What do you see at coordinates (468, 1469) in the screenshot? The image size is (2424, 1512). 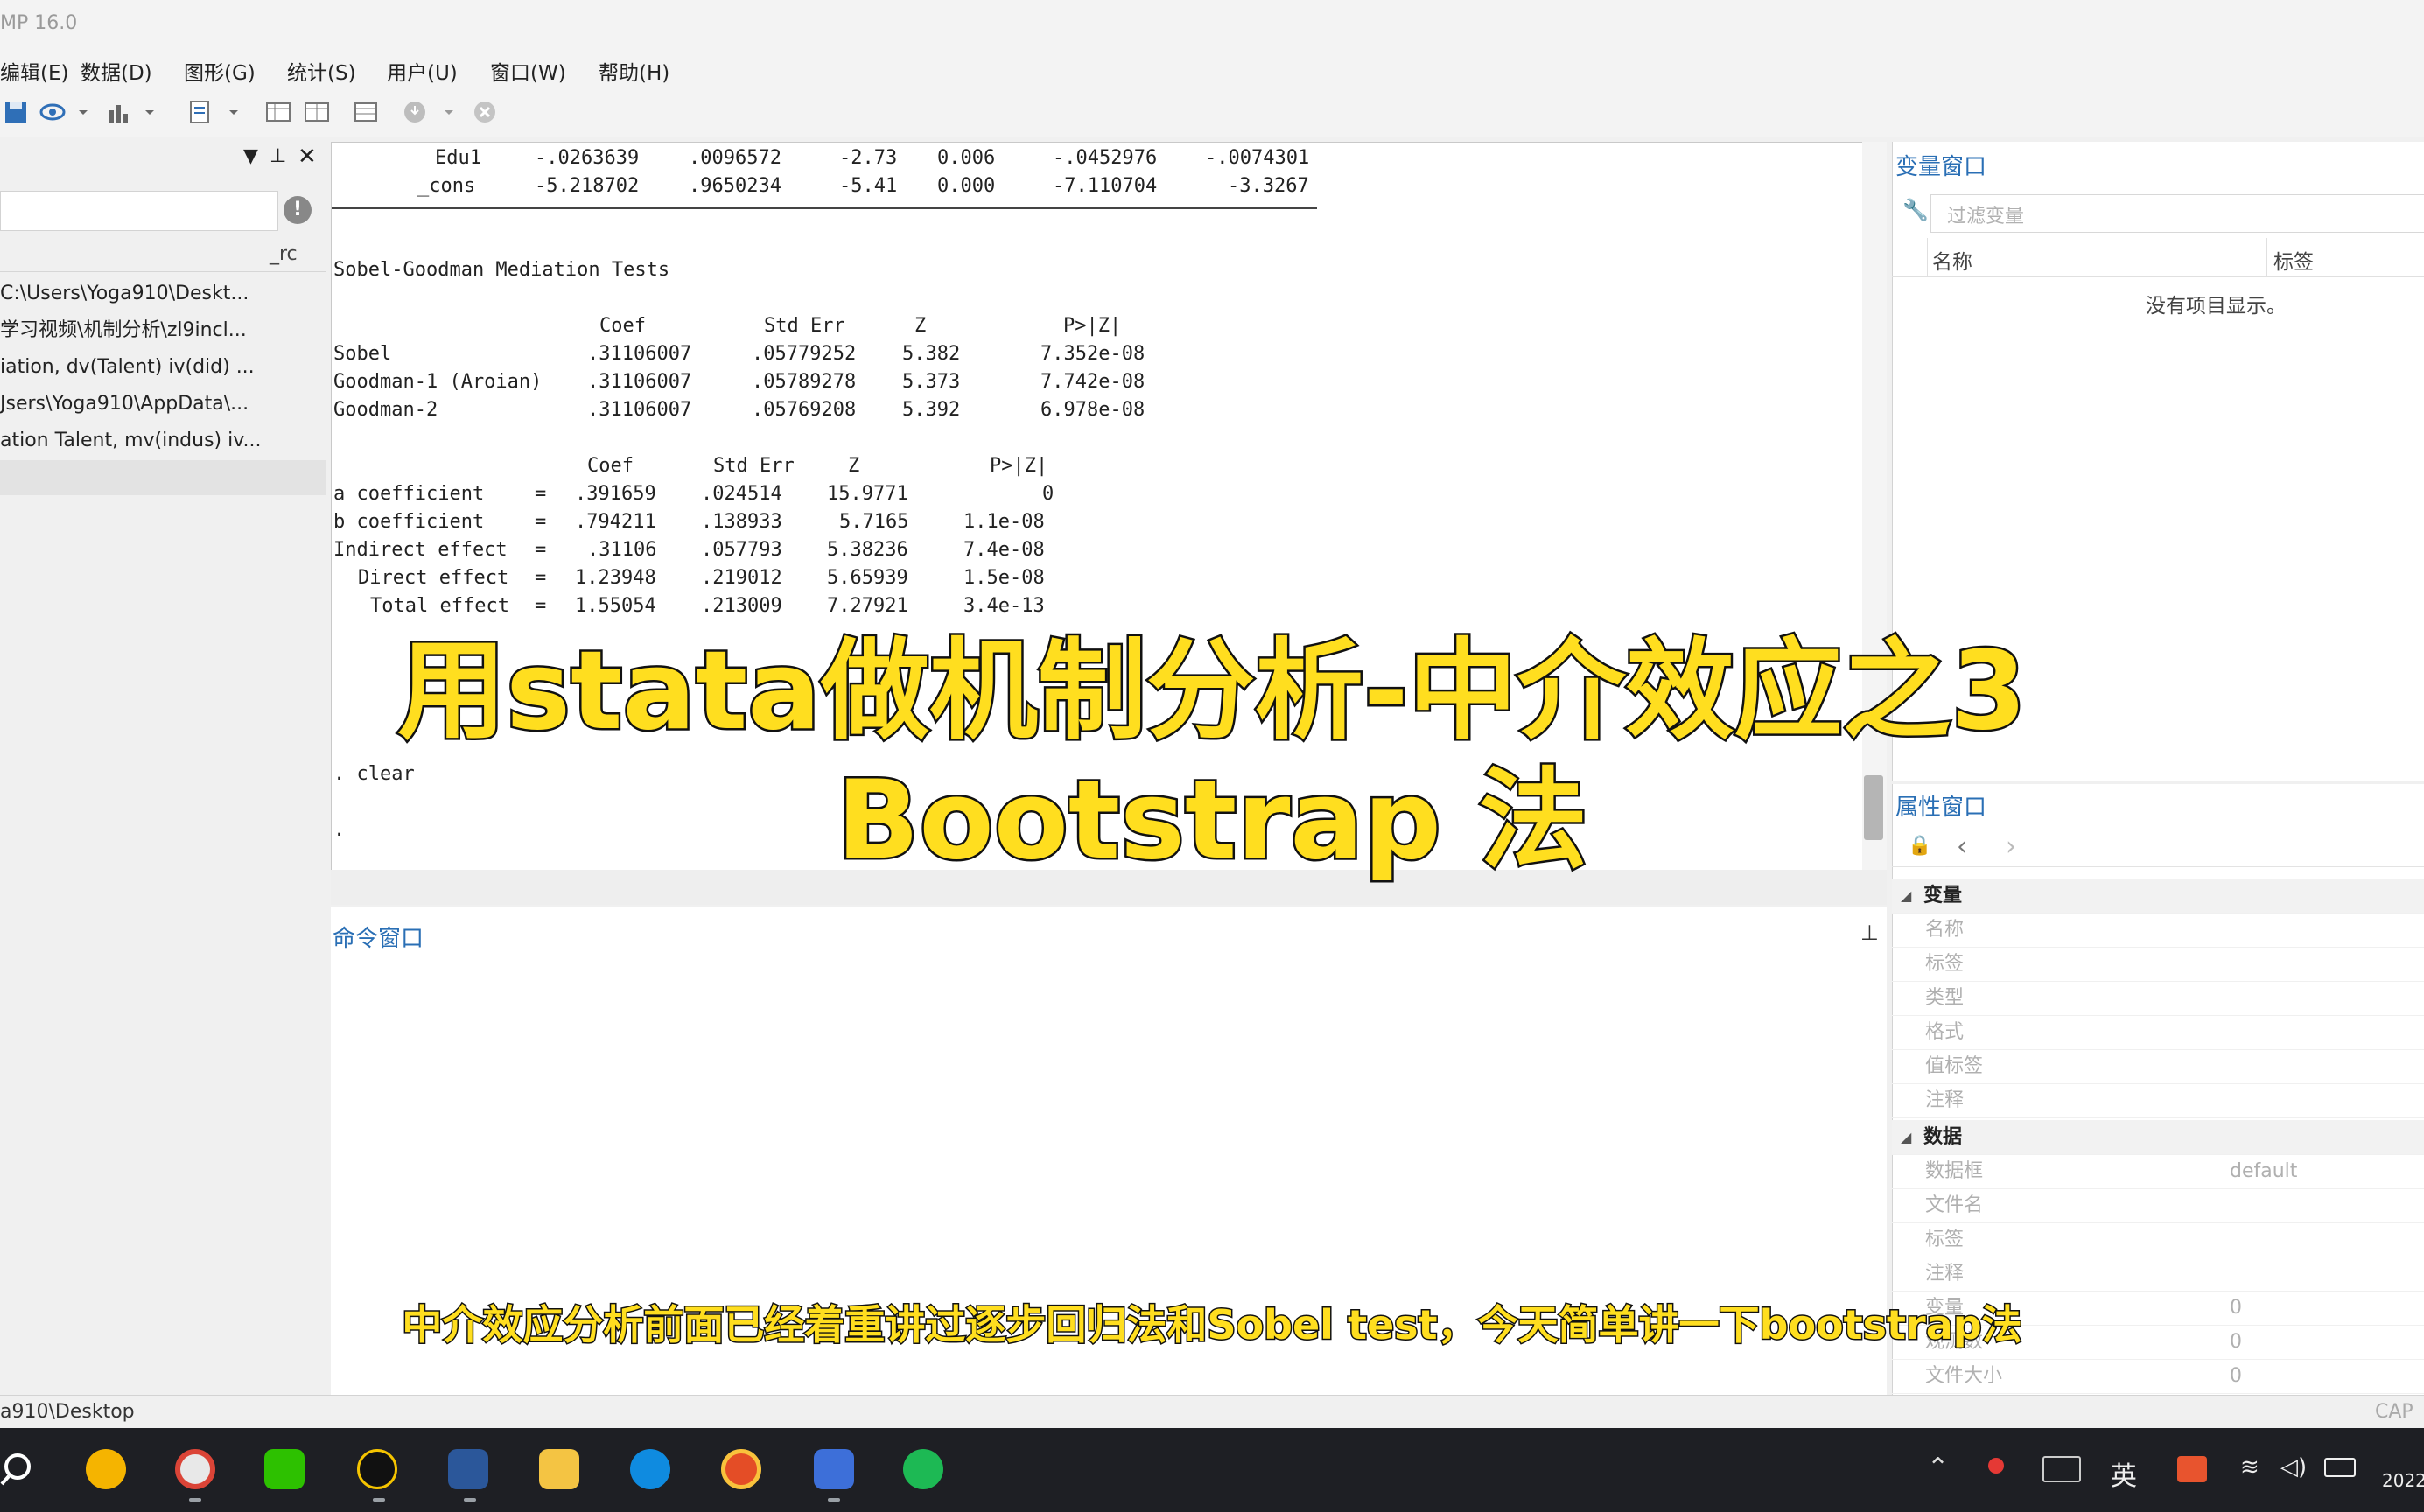 I see `word-icon` at bounding box center [468, 1469].